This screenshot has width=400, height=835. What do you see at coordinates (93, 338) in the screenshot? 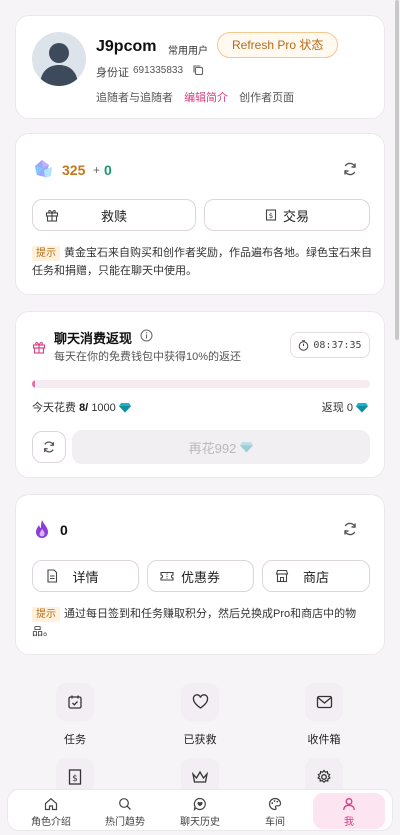
I see `cashback-title: 聊天消费返现` at bounding box center [93, 338].